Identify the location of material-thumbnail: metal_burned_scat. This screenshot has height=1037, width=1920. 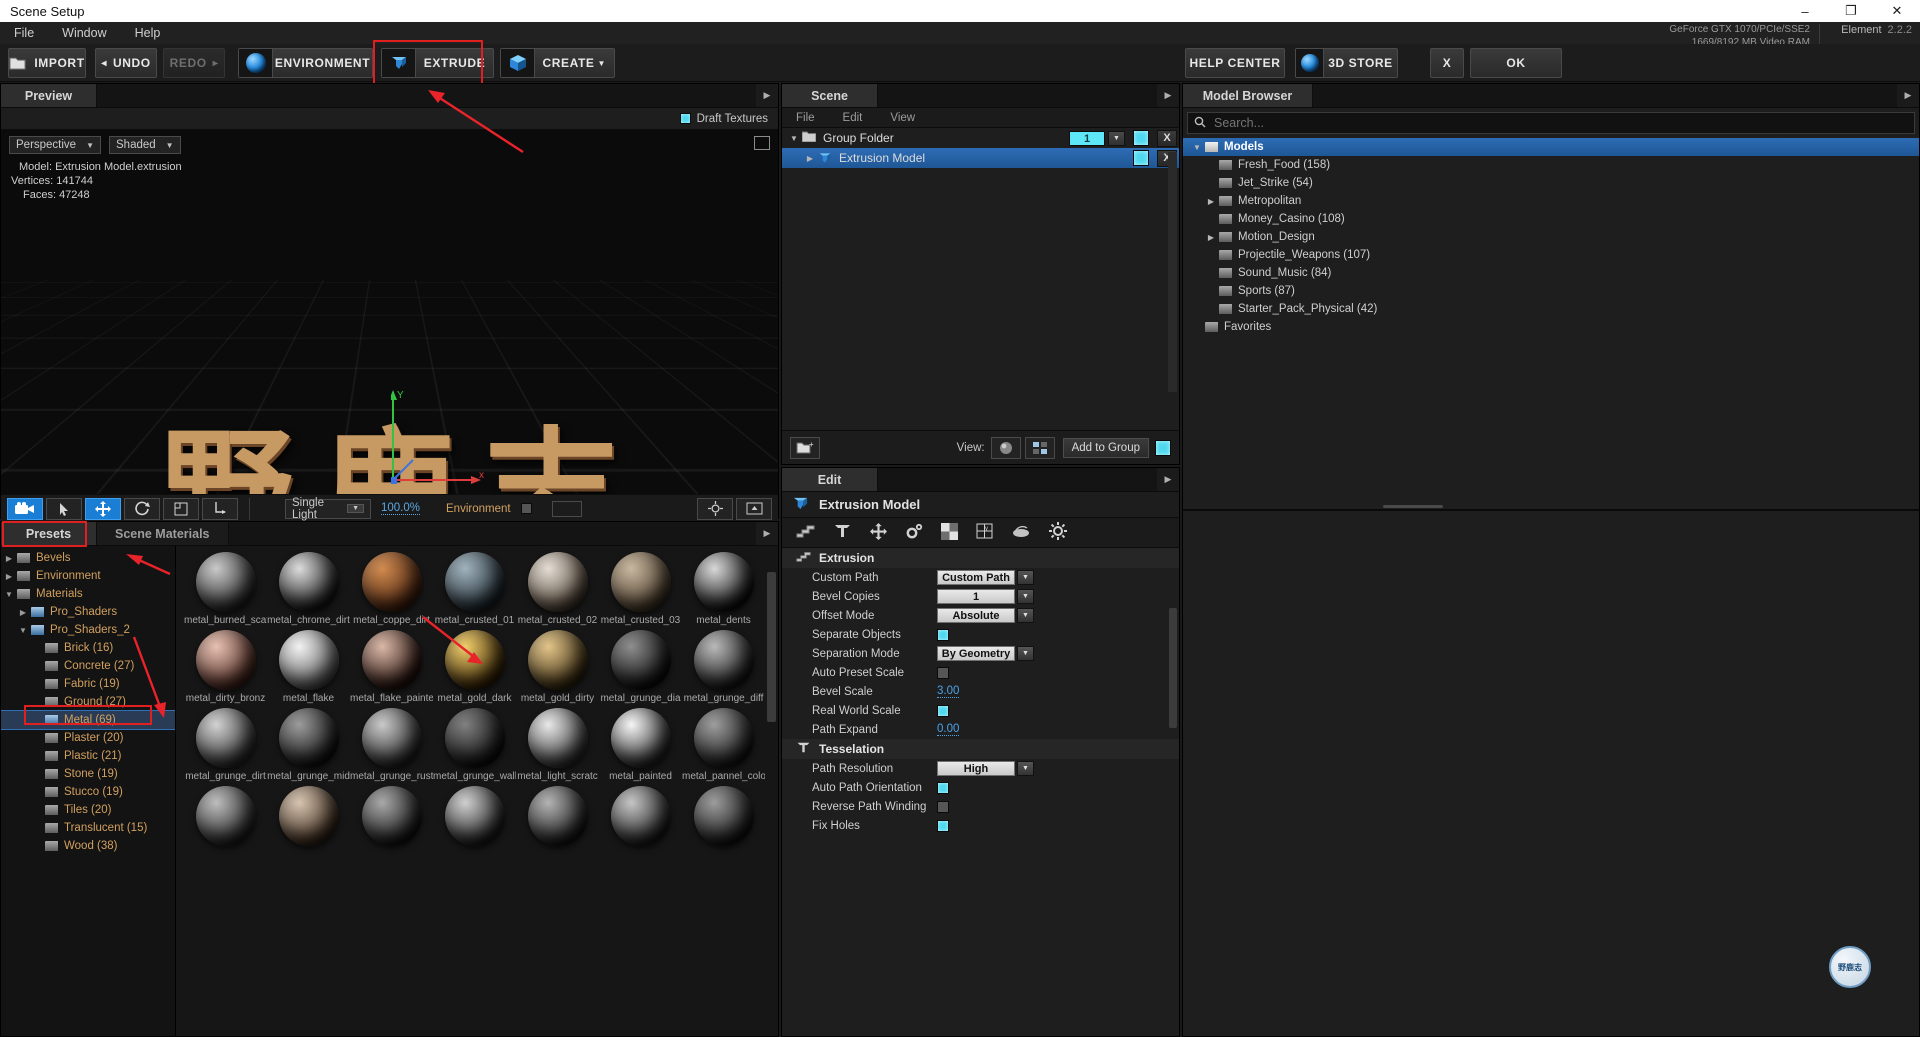
(225, 589).